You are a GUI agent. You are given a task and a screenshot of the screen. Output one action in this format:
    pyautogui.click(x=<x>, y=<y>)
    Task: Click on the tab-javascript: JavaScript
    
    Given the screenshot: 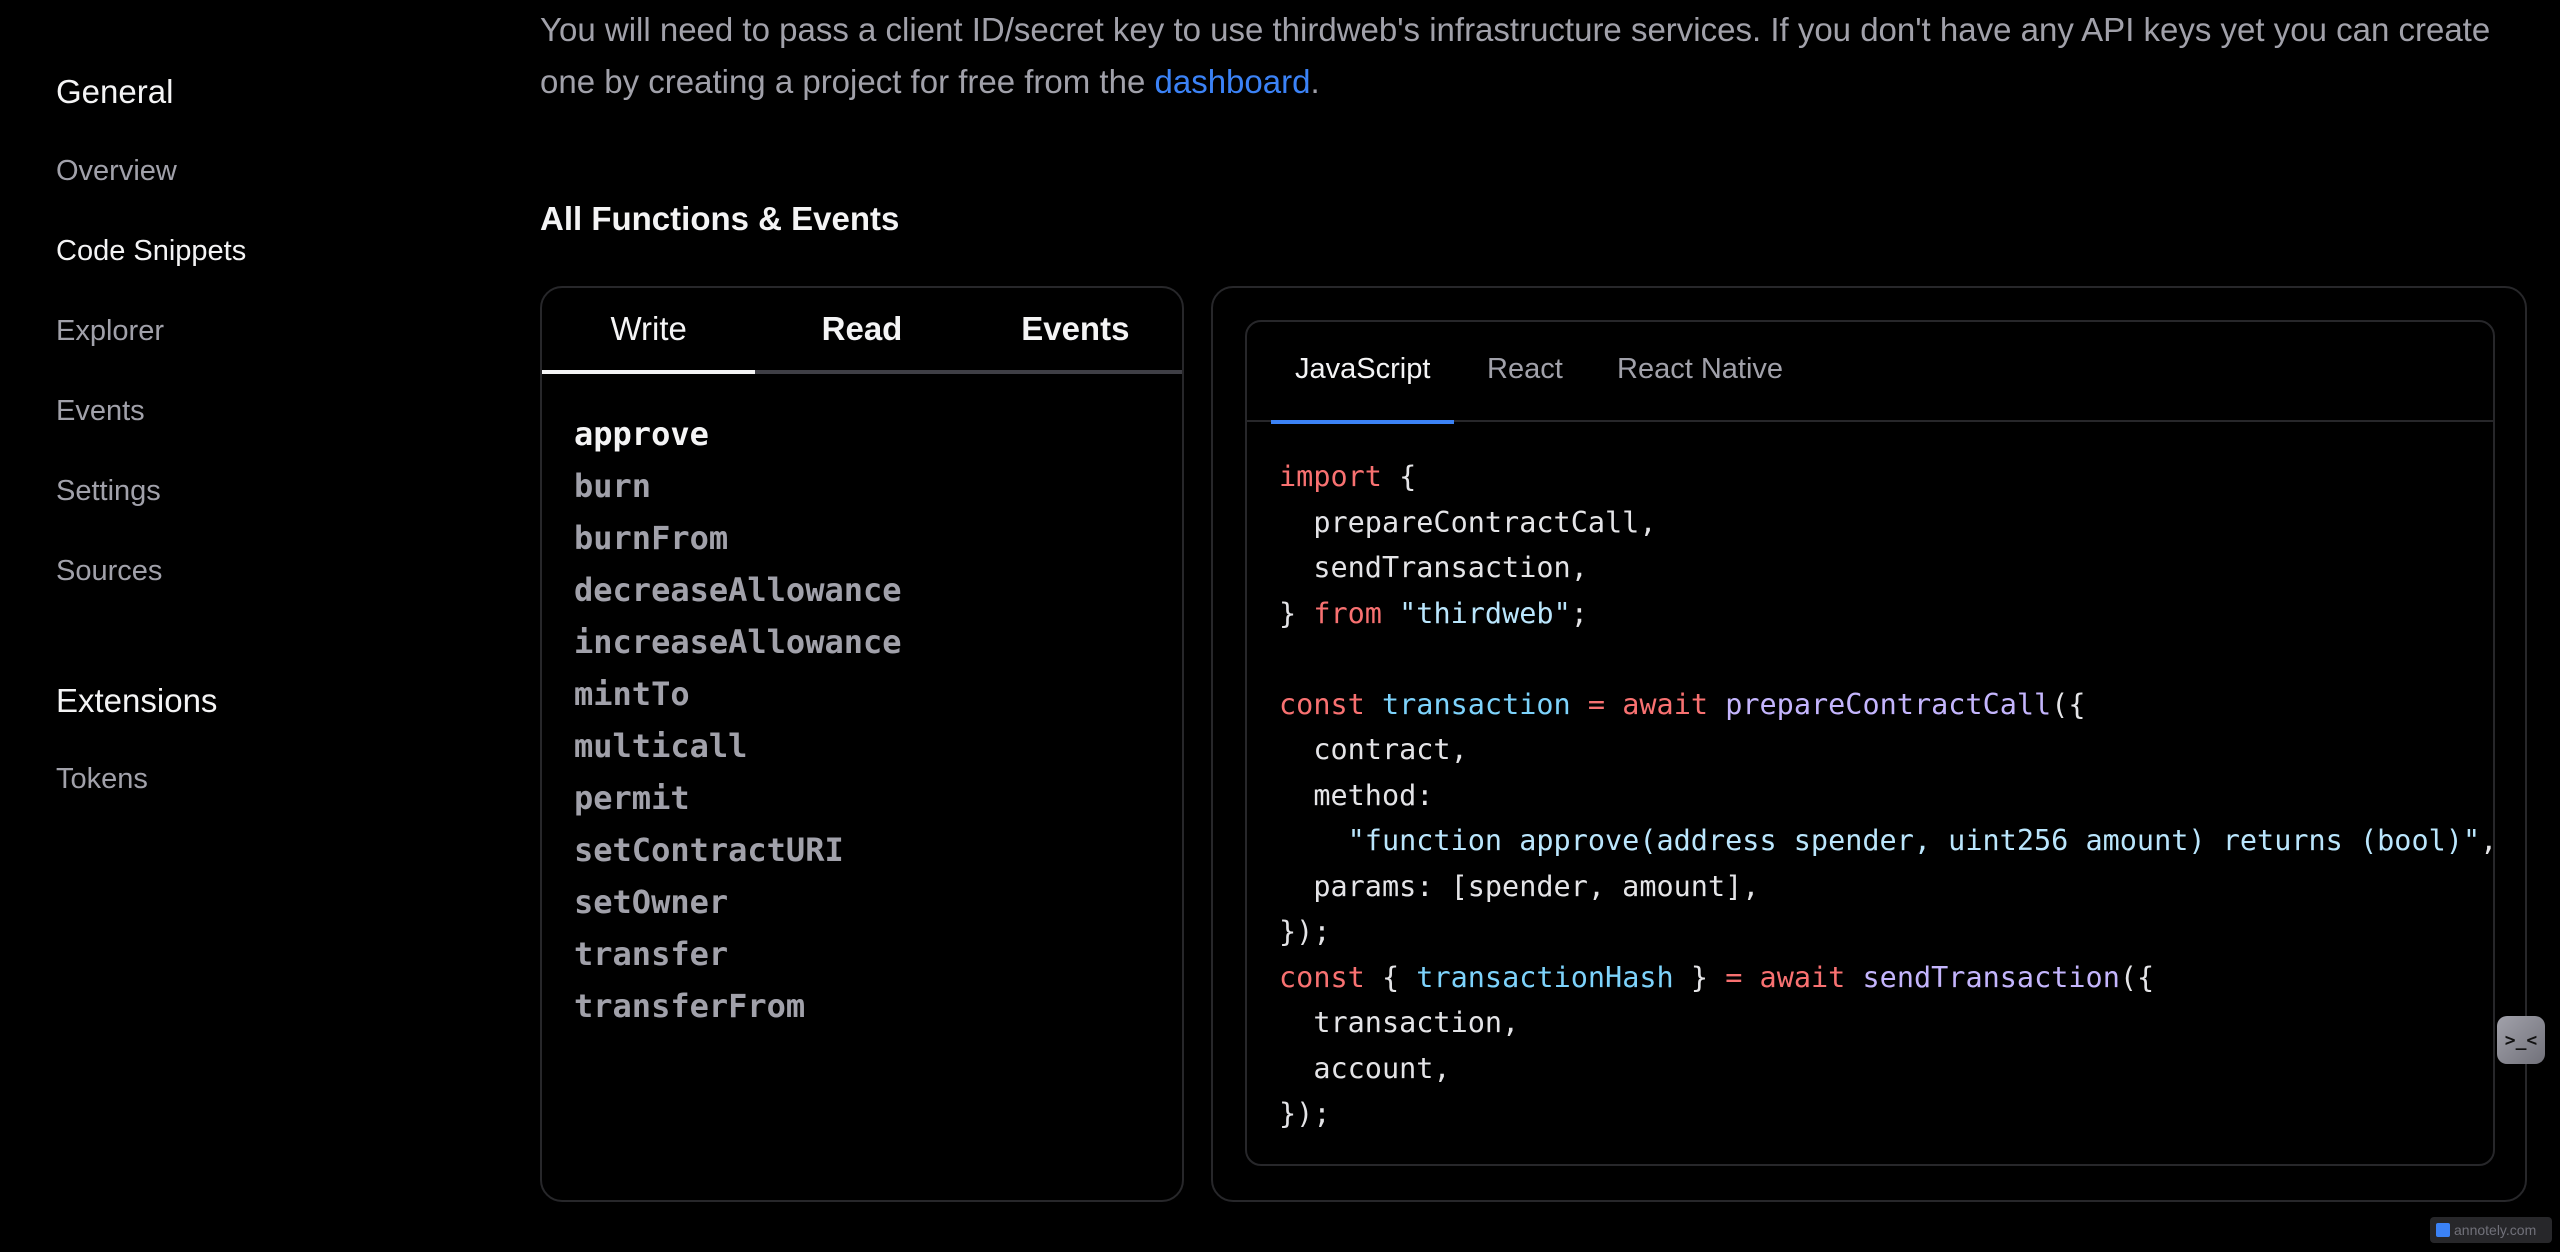 What is the action you would take?
    pyautogui.click(x=1362, y=373)
    